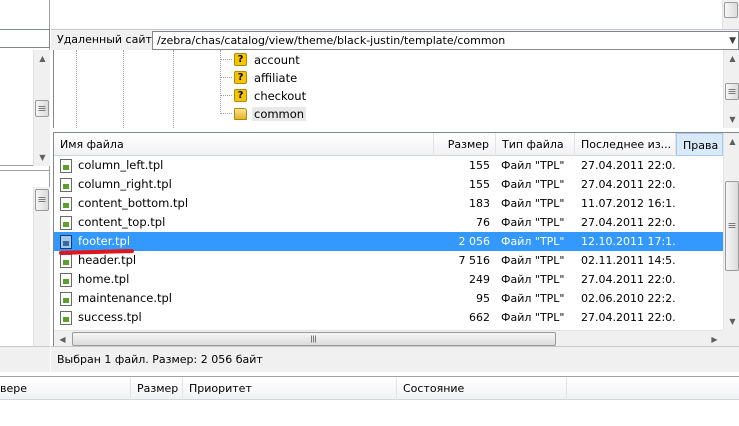  Describe the element at coordinates (62, 338) in the screenshot. I see `scroll-left-icon: ◀` at that location.